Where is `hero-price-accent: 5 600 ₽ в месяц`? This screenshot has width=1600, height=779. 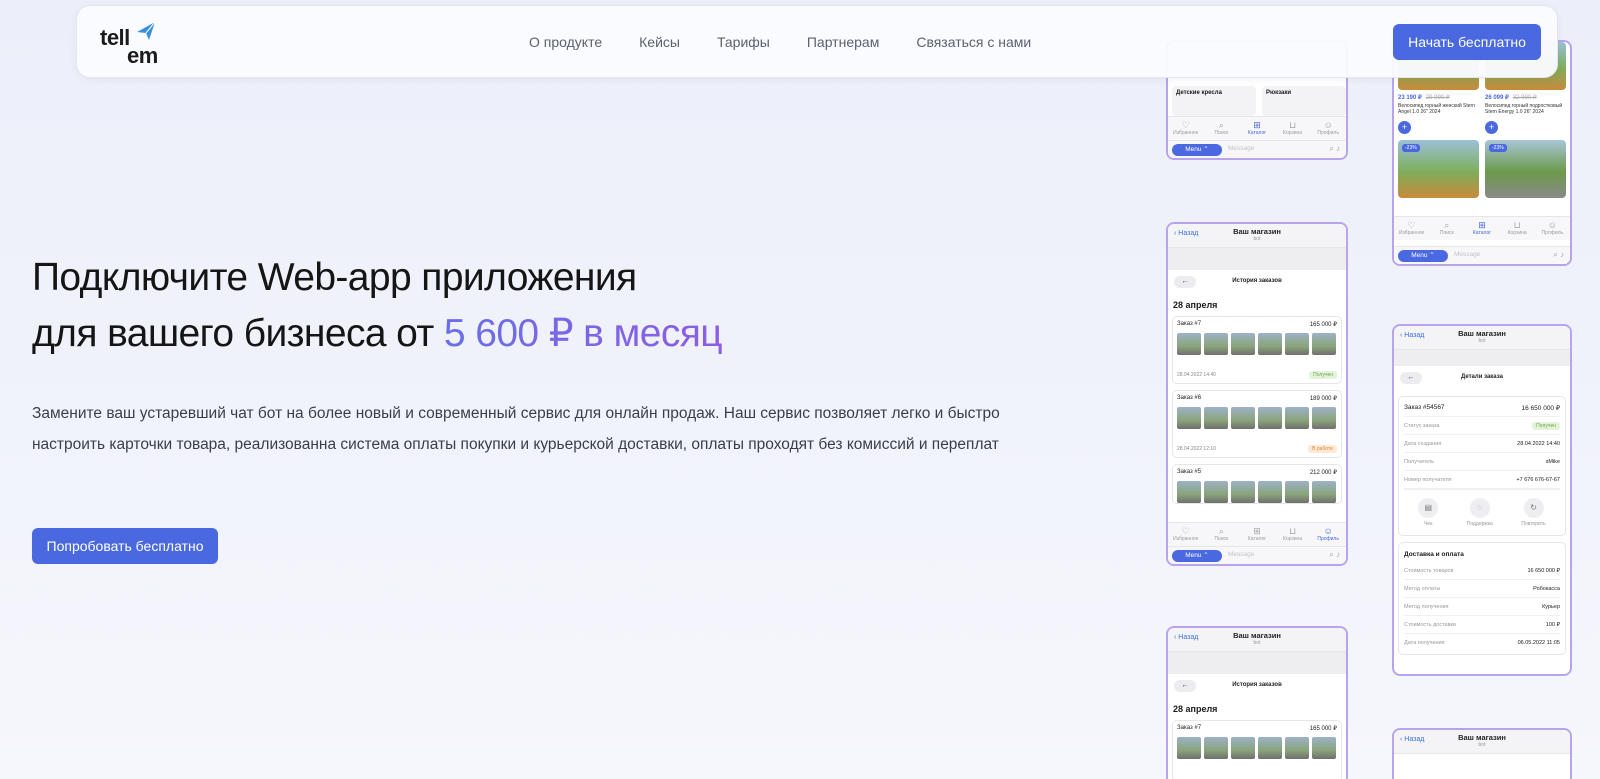
hero-price-accent: 5 600 ₽ в месяц is located at coordinates (583, 333).